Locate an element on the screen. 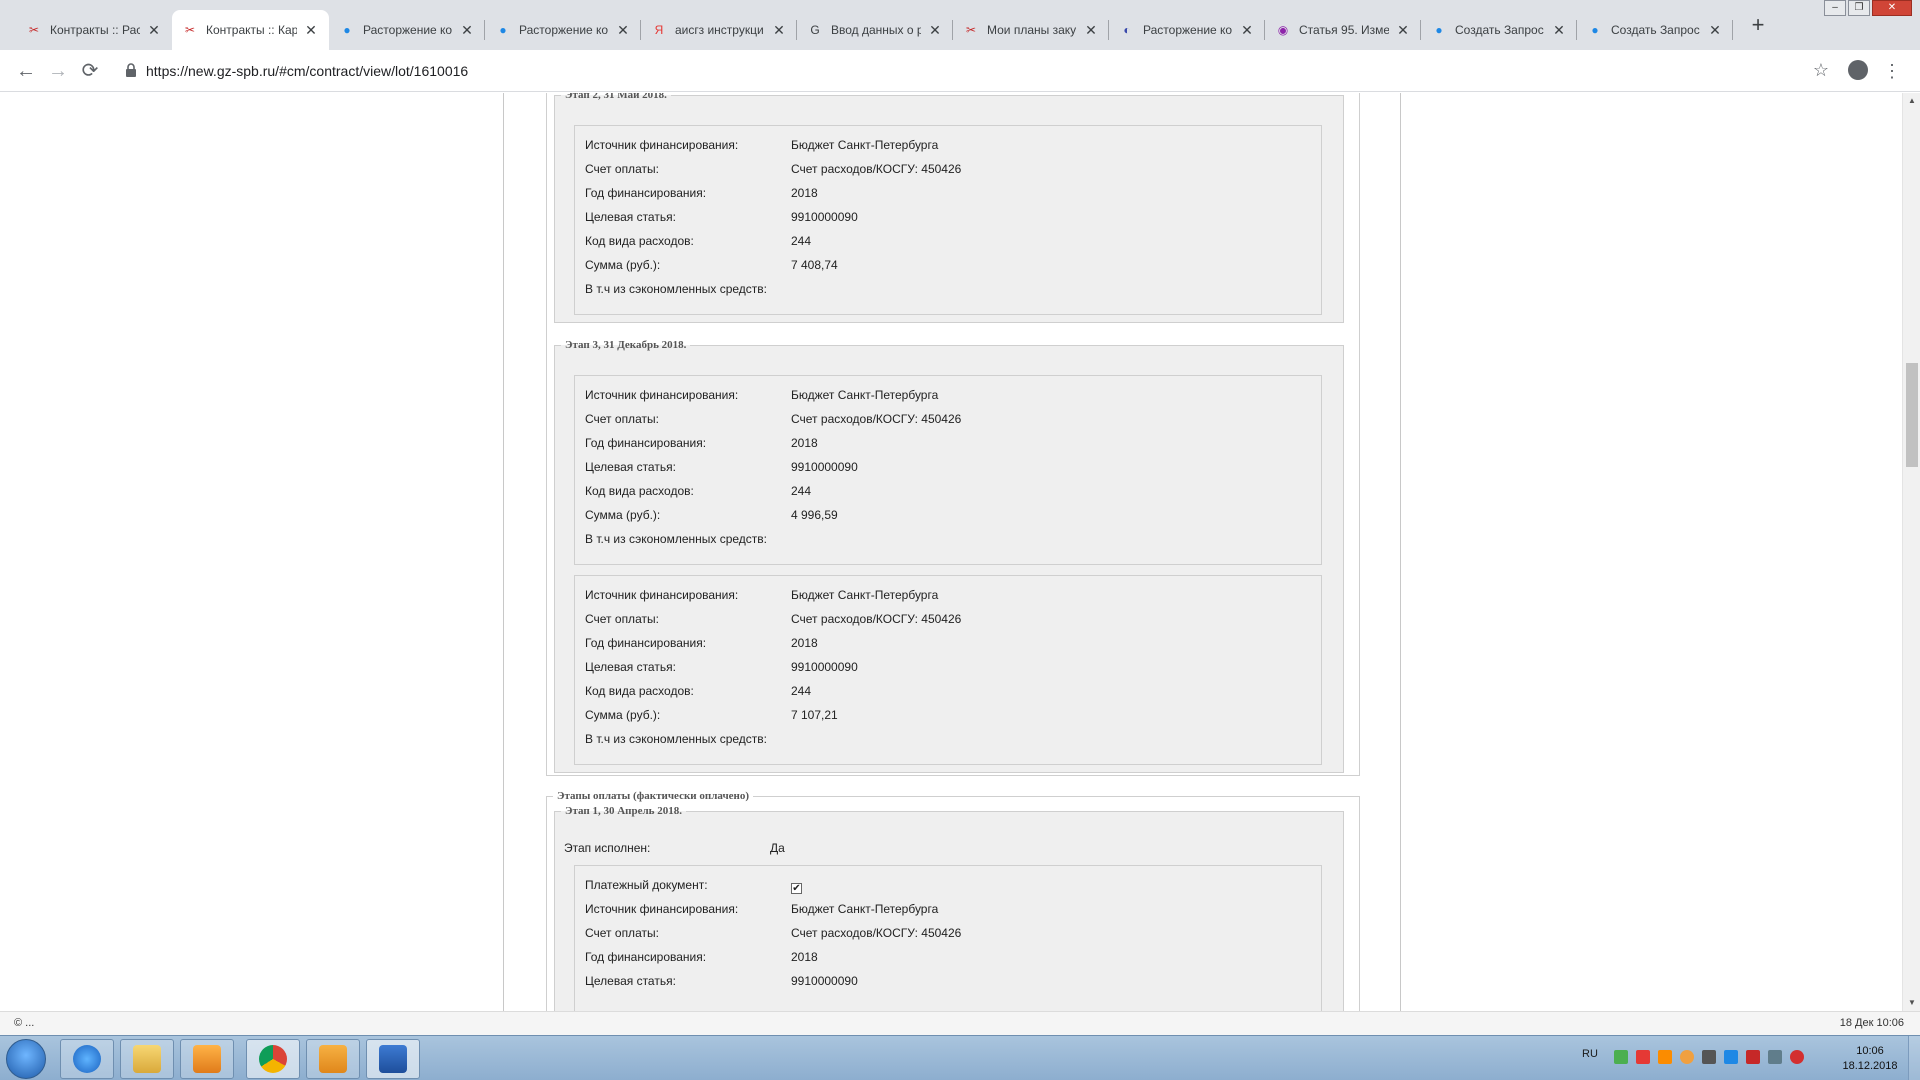 This screenshot has width=1920, height=1080. tab-title: аисгз инструкци is located at coordinates (719, 30).